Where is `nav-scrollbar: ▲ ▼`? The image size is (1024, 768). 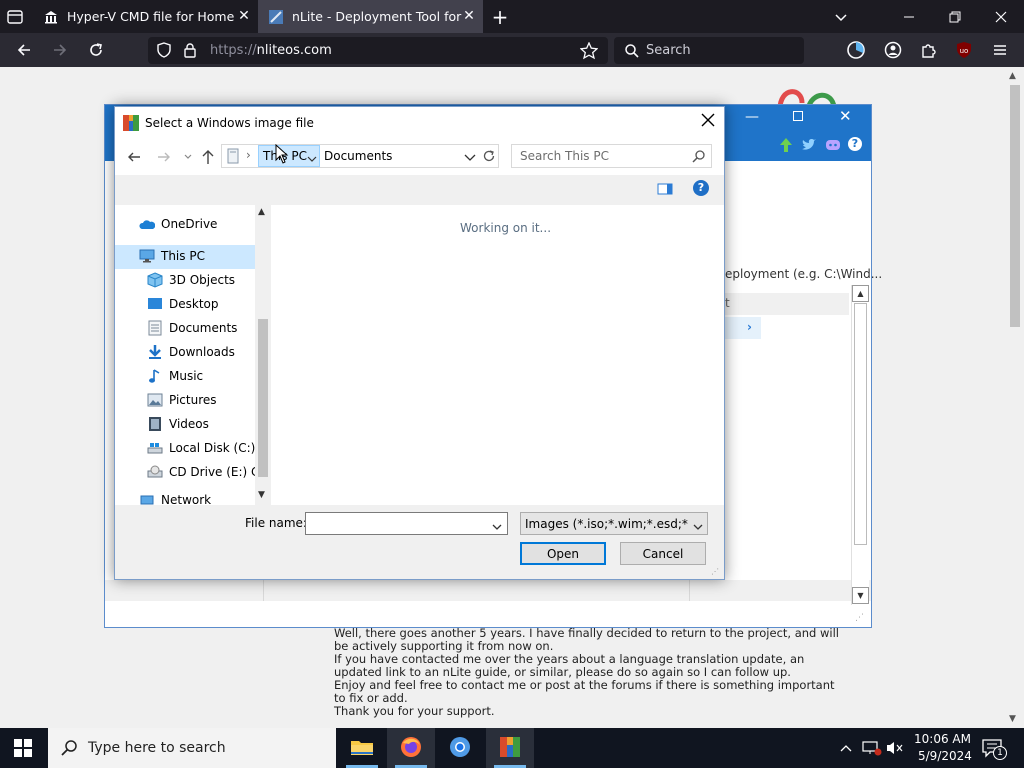
nav-scrollbar: ▲ ▼ is located at coordinates (263, 355).